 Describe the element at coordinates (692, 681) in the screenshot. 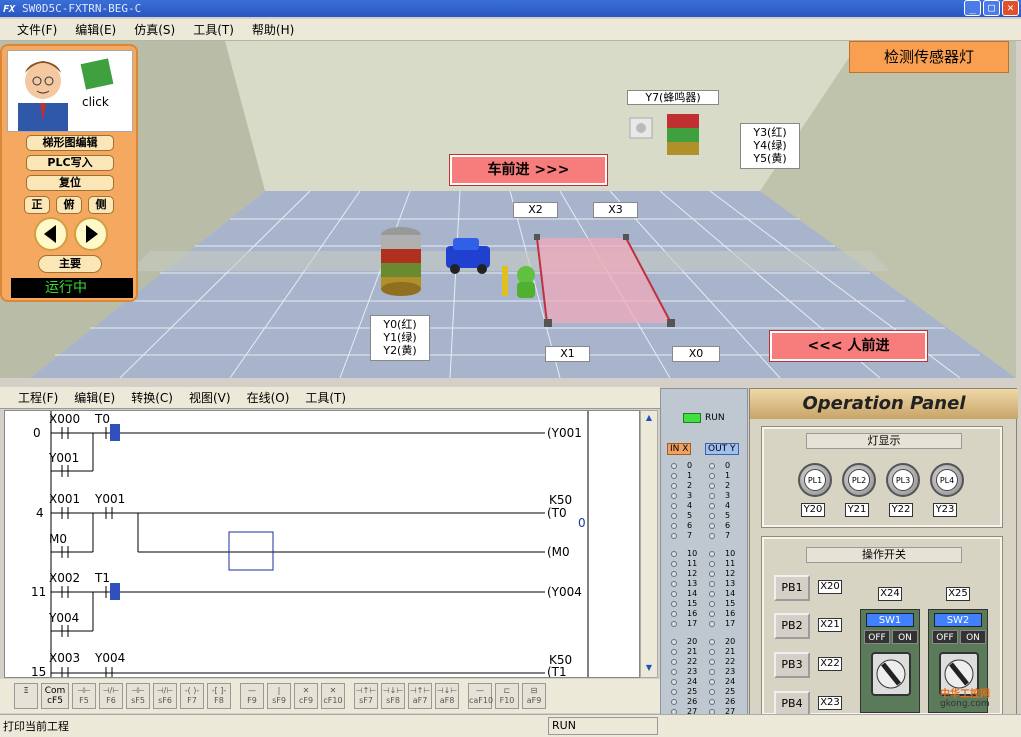

I see `io-number: 24` at that location.